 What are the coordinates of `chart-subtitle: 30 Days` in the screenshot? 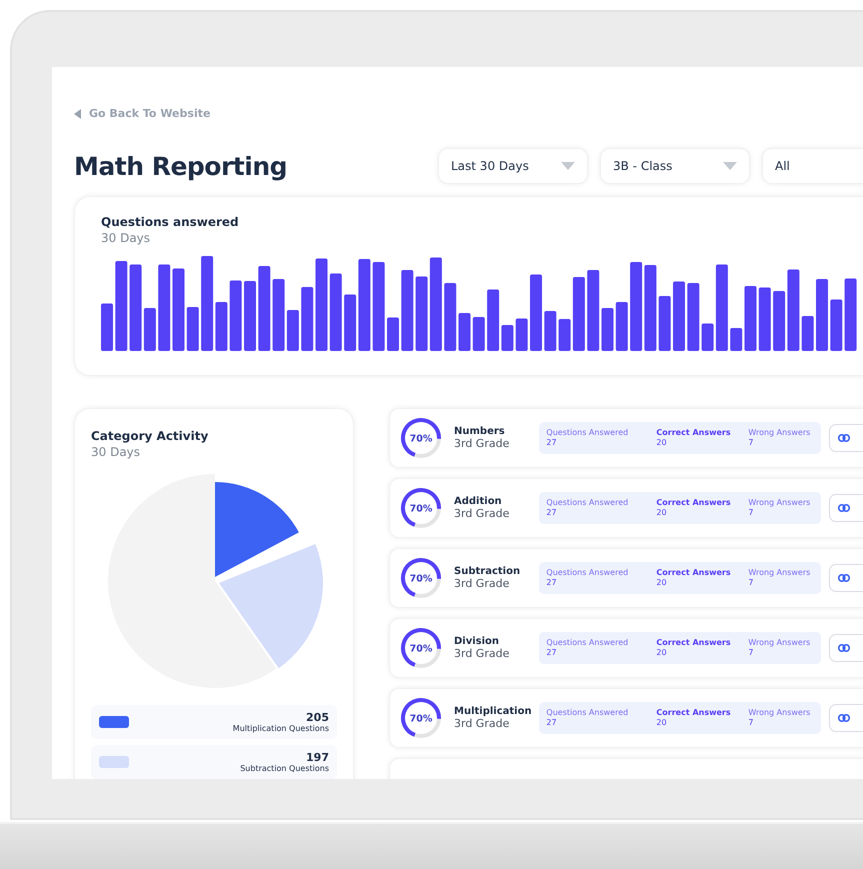 It's located at (126, 238).